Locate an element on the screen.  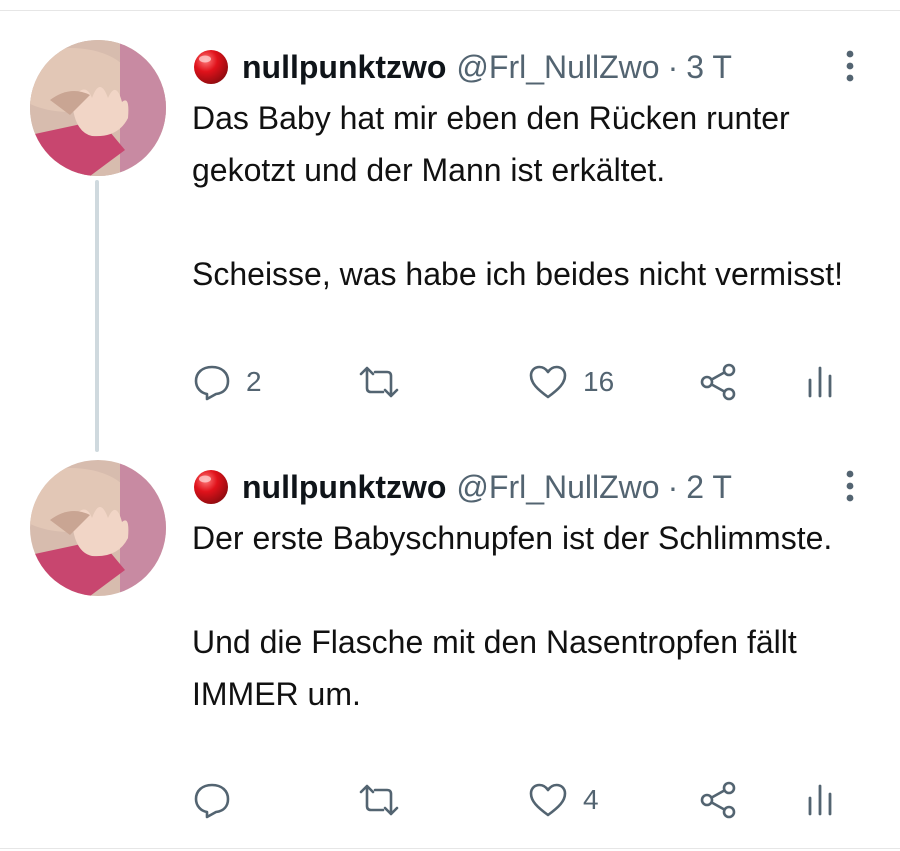
action-bar: 2 16 is located at coordinates (532, 382).